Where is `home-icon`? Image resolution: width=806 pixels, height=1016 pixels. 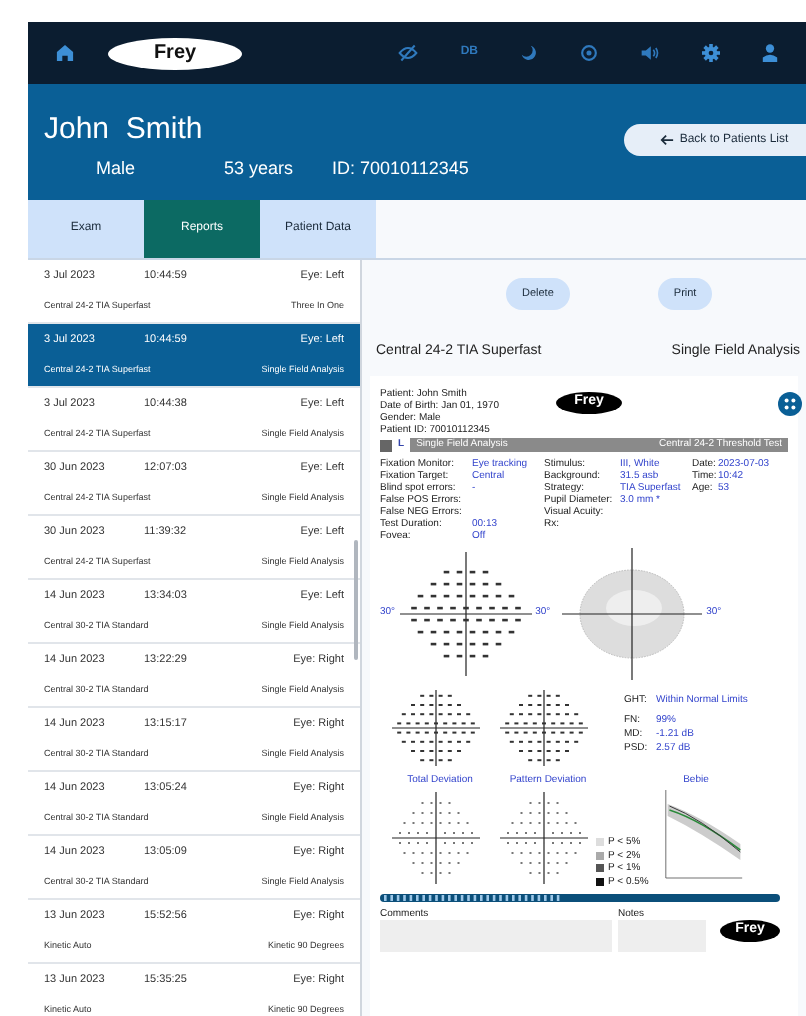
home-icon is located at coordinates (65, 53).